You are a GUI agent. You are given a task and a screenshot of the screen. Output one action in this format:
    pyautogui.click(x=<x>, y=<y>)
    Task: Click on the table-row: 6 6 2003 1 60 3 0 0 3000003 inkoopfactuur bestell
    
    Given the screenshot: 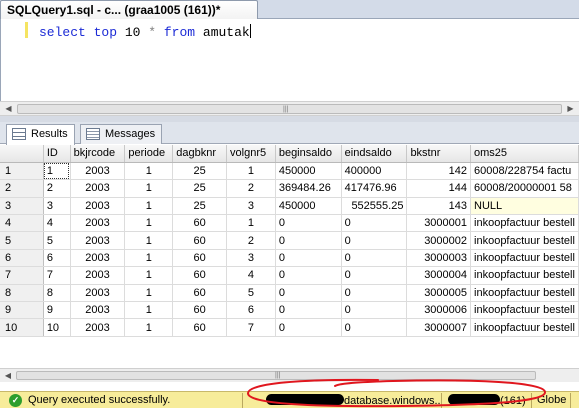 What is the action you would take?
    pyautogui.click(x=289, y=258)
    